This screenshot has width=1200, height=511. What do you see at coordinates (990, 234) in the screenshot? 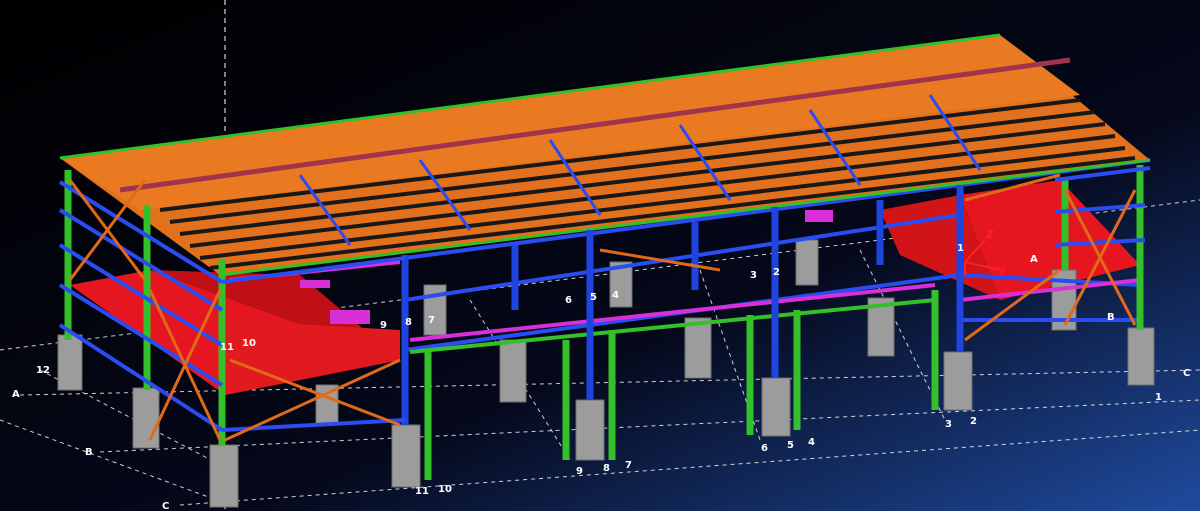
I see `axis-z-label: Z` at bounding box center [990, 234].